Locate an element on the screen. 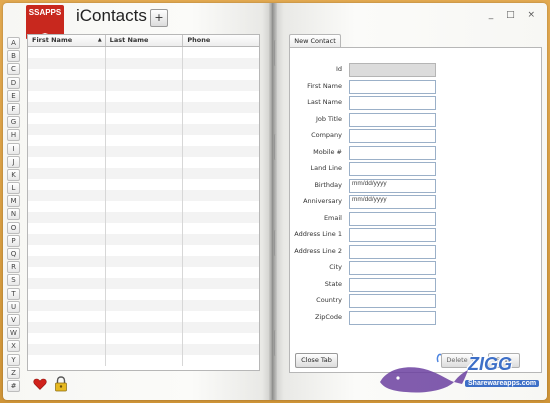 The image size is (550, 403). alphabet-tab-v: V is located at coordinates (13, 319).